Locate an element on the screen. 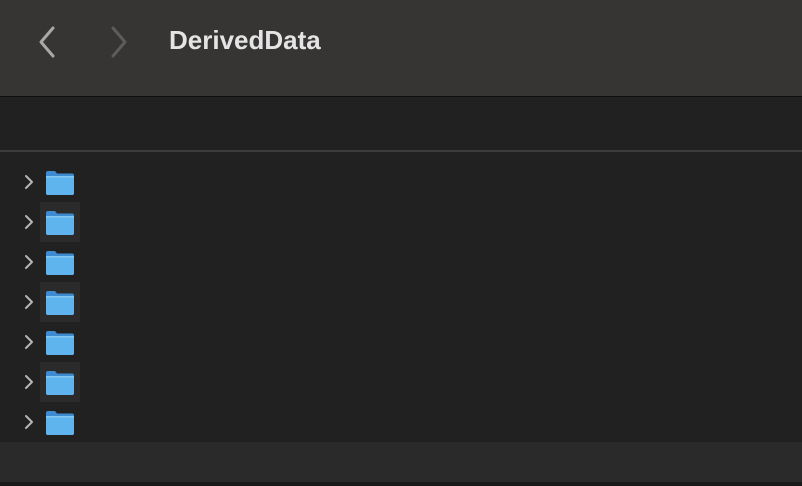  status-bar is located at coordinates (401, 462).